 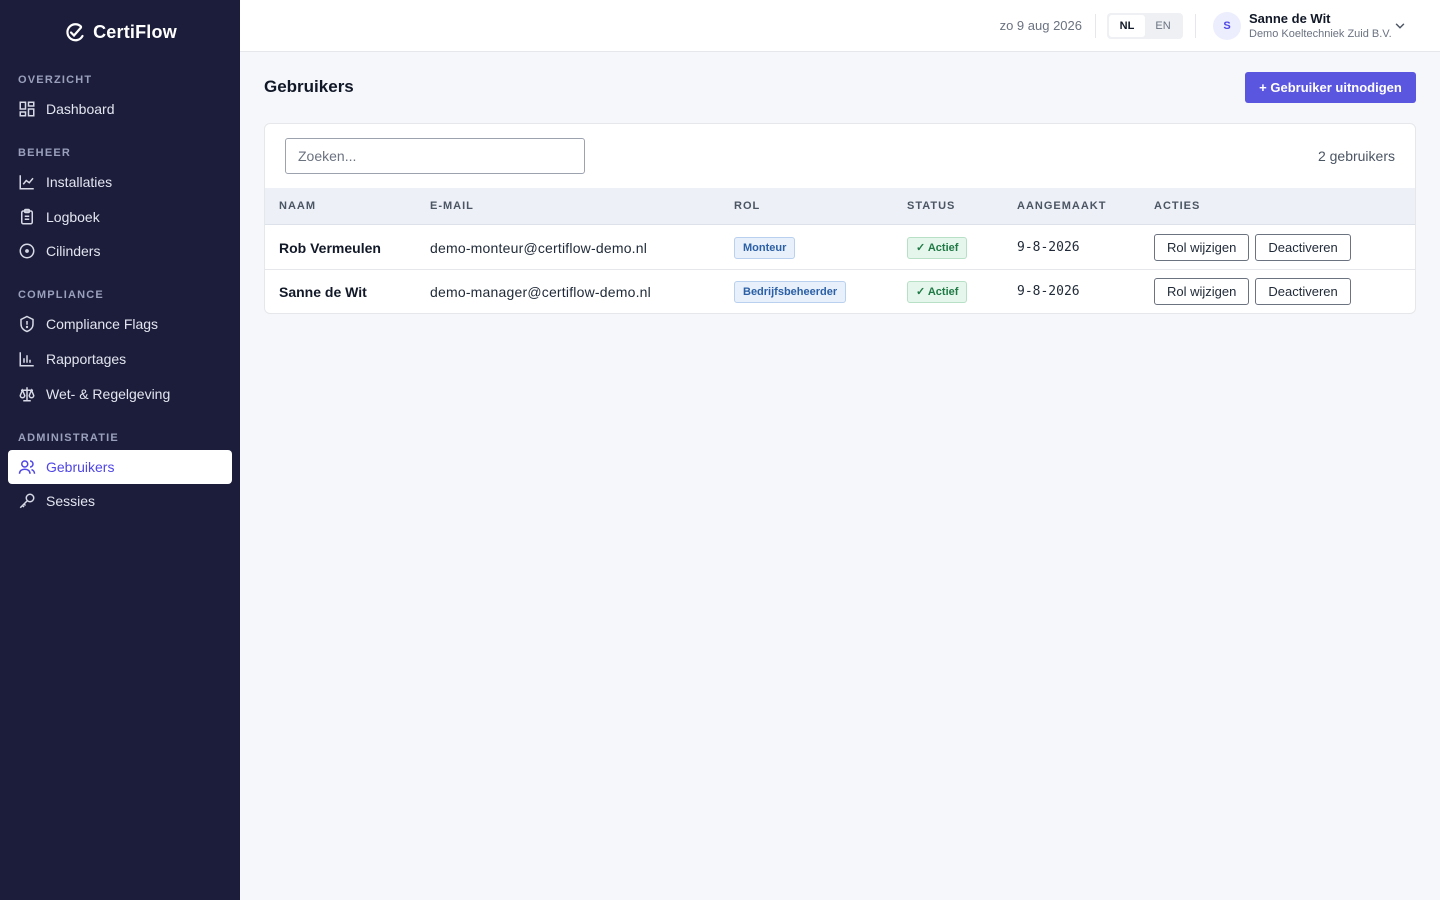 What do you see at coordinates (68, 438) in the screenshot?
I see `nav-section-administratie: ADMINISTRATIE` at bounding box center [68, 438].